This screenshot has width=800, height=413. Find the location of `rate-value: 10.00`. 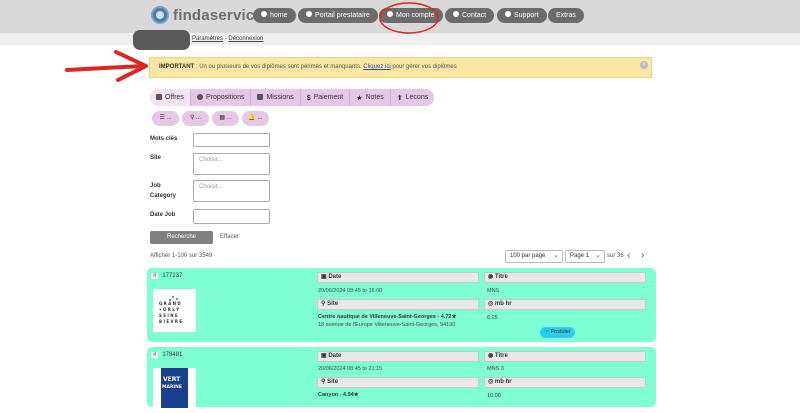

rate-value: 10.00 is located at coordinates (494, 396).